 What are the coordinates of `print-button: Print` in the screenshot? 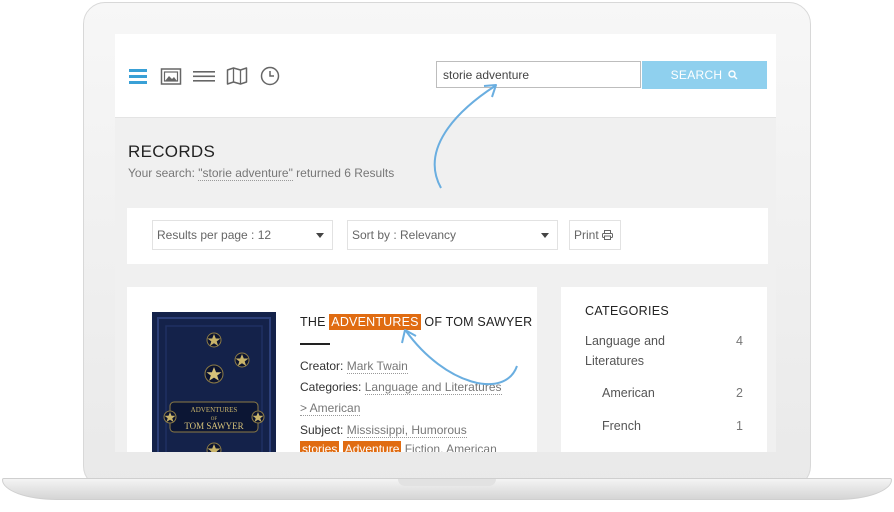 It's located at (595, 235).